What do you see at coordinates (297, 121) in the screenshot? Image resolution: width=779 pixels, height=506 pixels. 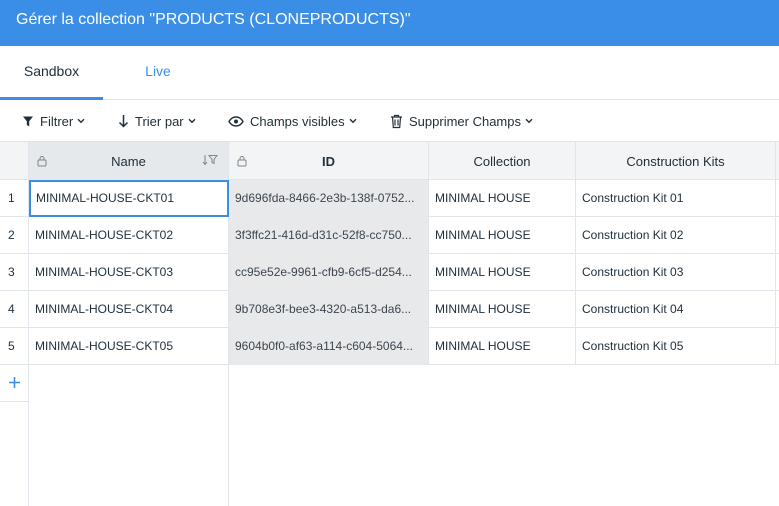 I see `visible-fields-label: Champs visibles` at bounding box center [297, 121].